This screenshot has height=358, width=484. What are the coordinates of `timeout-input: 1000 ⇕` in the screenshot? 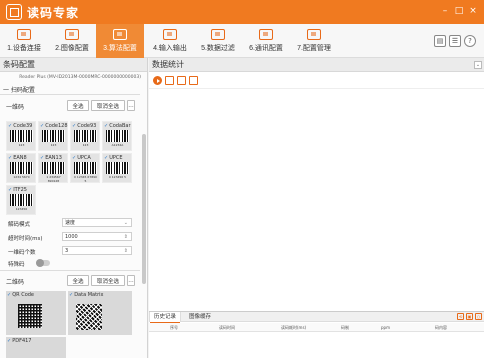 It's located at (97, 236).